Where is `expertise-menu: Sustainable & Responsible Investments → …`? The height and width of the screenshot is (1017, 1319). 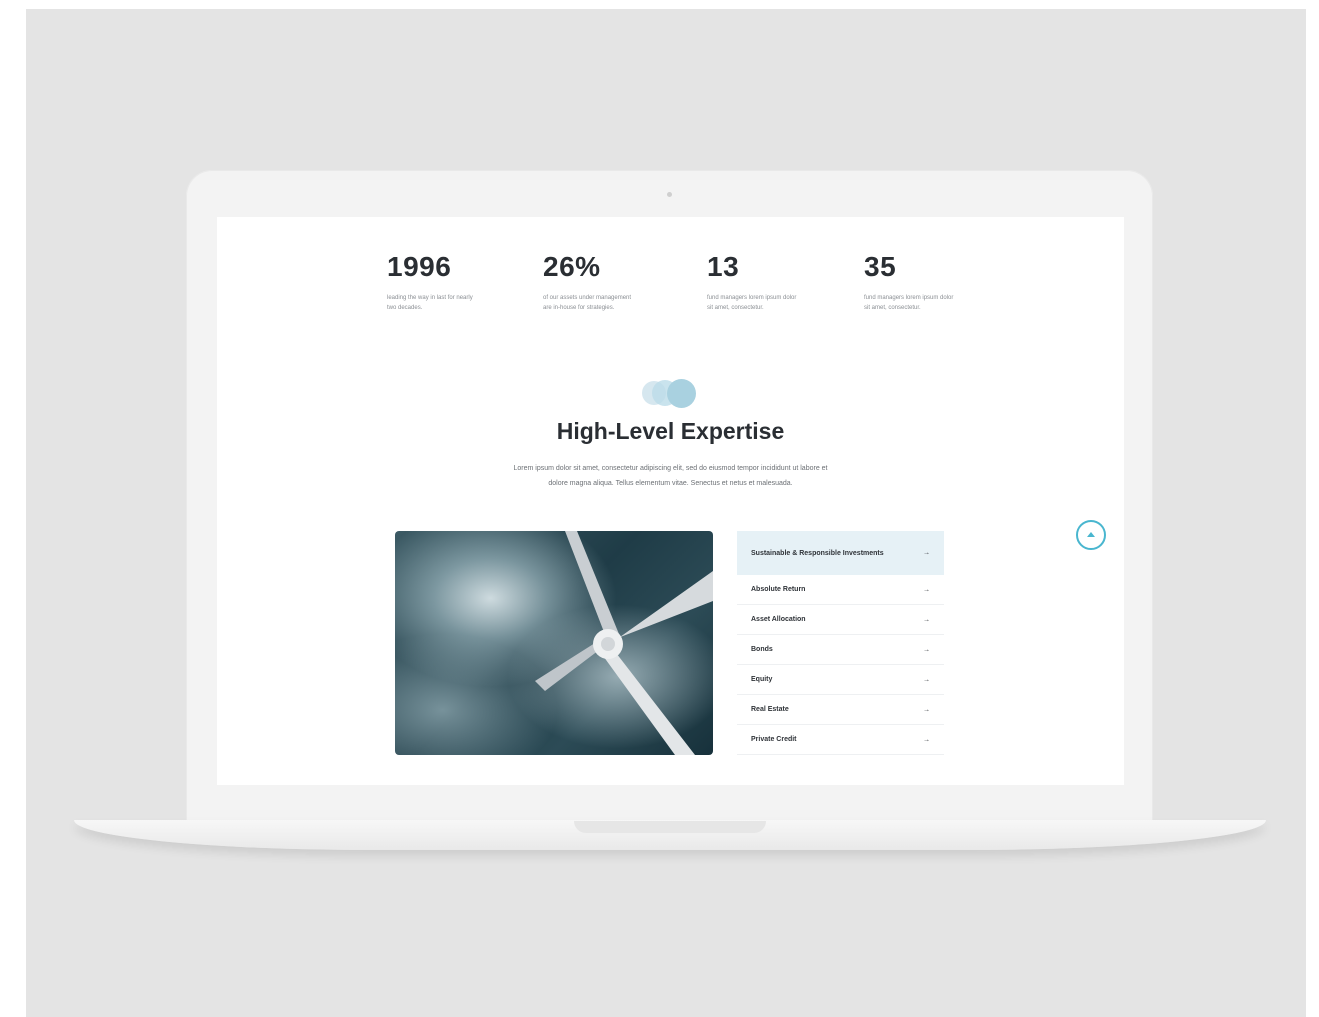 expertise-menu: Sustainable & Responsible Investments → … is located at coordinates (840, 643).